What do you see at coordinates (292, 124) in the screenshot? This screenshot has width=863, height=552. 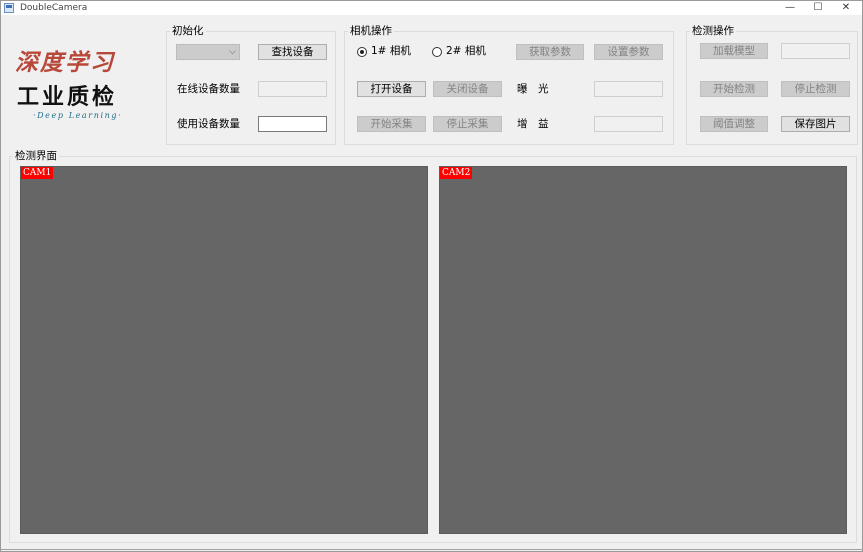 I see `use-count-input` at bounding box center [292, 124].